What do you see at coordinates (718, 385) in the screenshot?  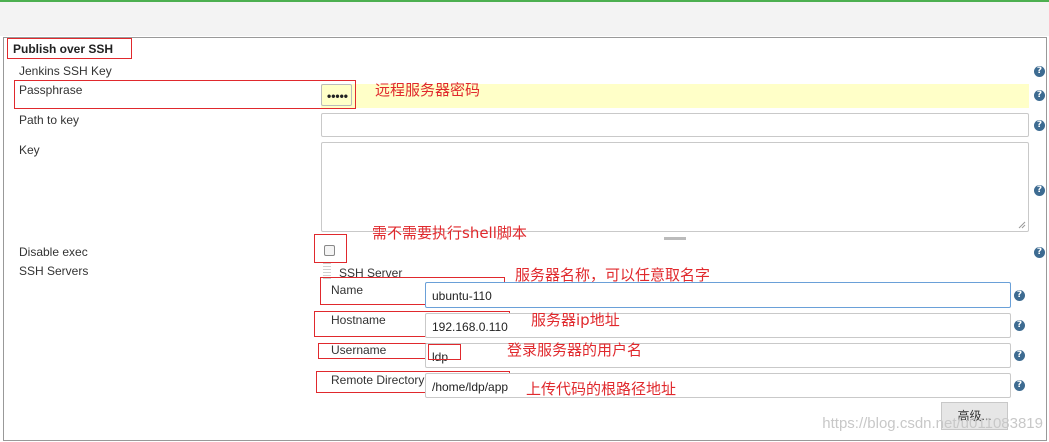 I see `remote-directory-input: /home/ldp/app` at bounding box center [718, 385].